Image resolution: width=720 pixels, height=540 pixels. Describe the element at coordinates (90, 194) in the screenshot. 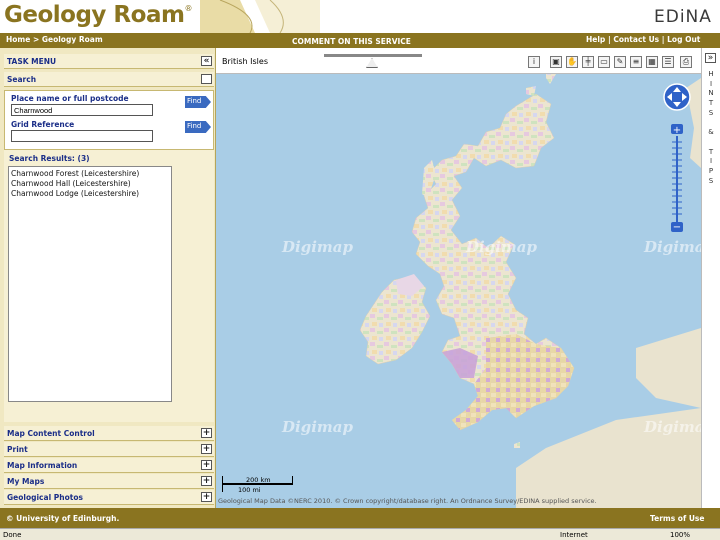

I see `result-item: Charnwood Lodge (Leicestershire)` at that location.